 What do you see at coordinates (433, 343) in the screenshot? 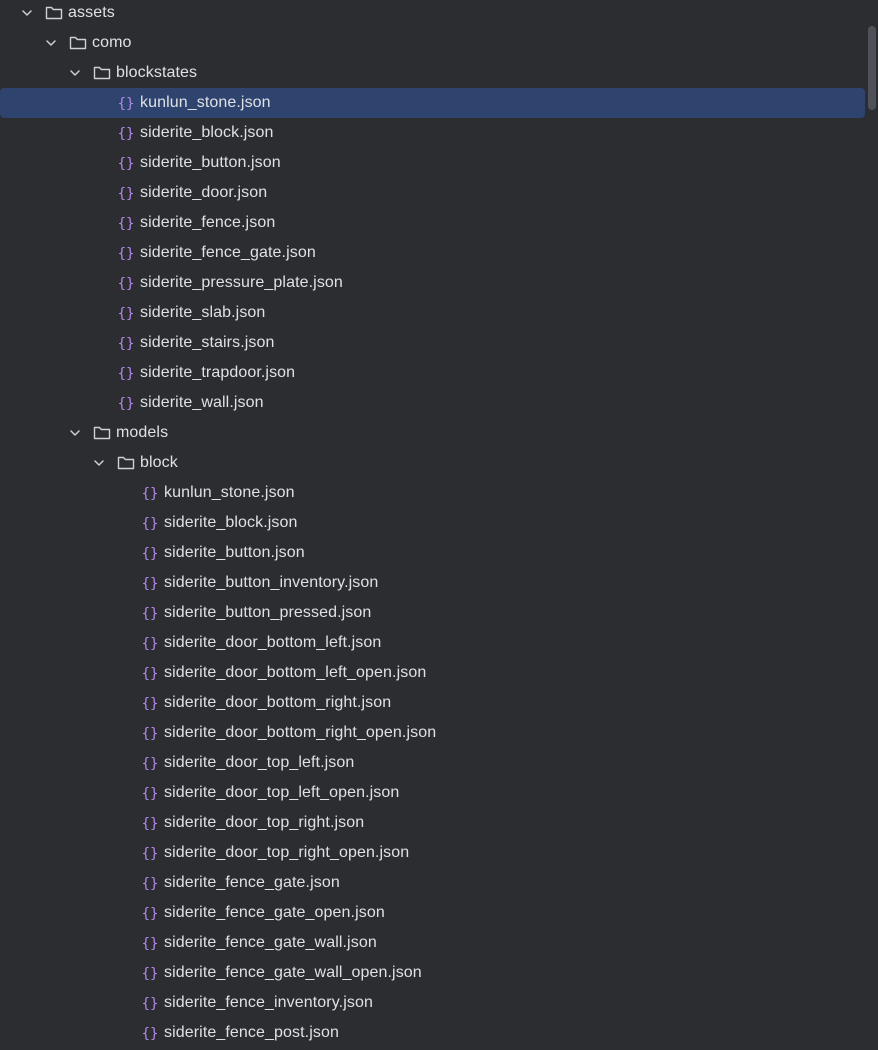
I see `tree-file-row: {} siderite_stairs.json` at bounding box center [433, 343].